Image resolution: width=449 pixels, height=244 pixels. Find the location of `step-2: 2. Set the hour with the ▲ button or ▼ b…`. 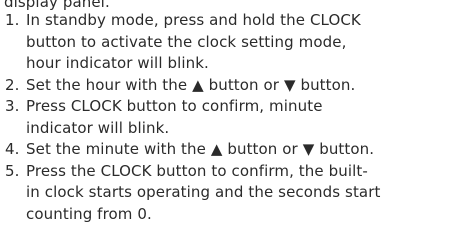

step-2: 2. Set the hour with the ▲ button or ▼ b… is located at coordinates (224, 86).